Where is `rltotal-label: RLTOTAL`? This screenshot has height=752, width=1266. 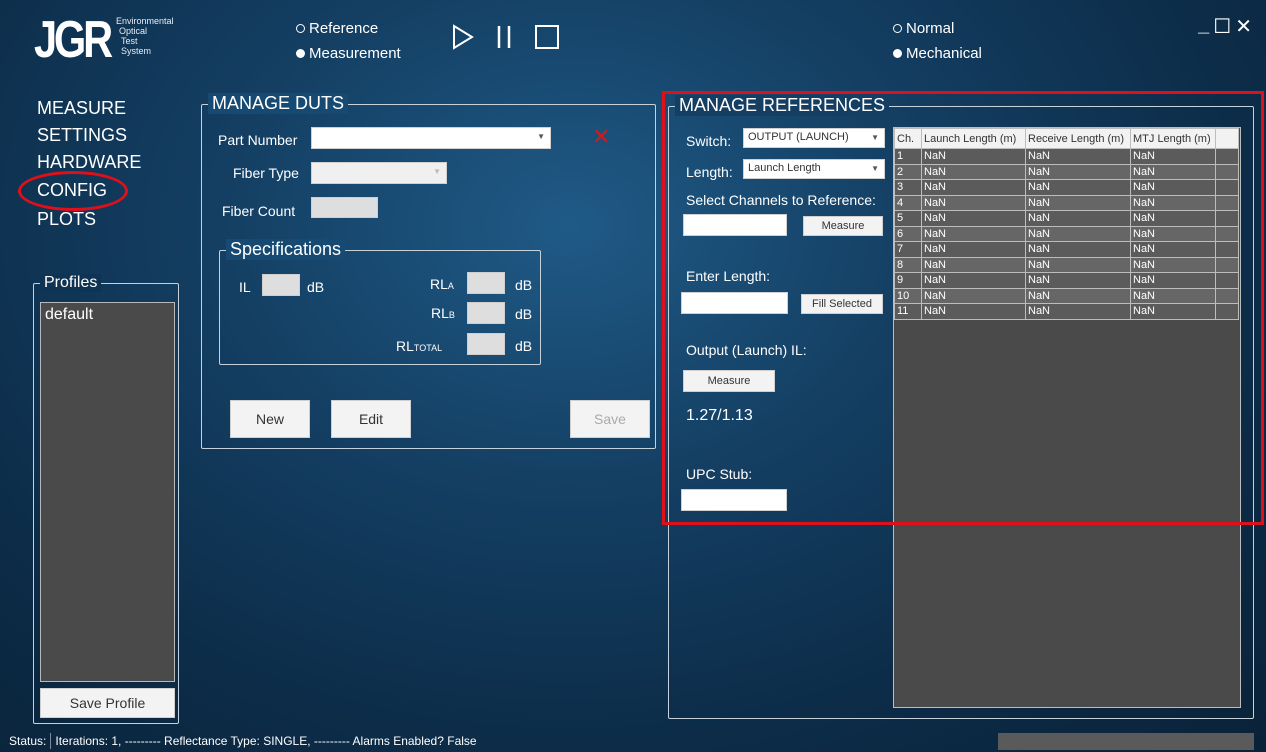
rltotal-label: RLTOTAL is located at coordinates (419, 346).